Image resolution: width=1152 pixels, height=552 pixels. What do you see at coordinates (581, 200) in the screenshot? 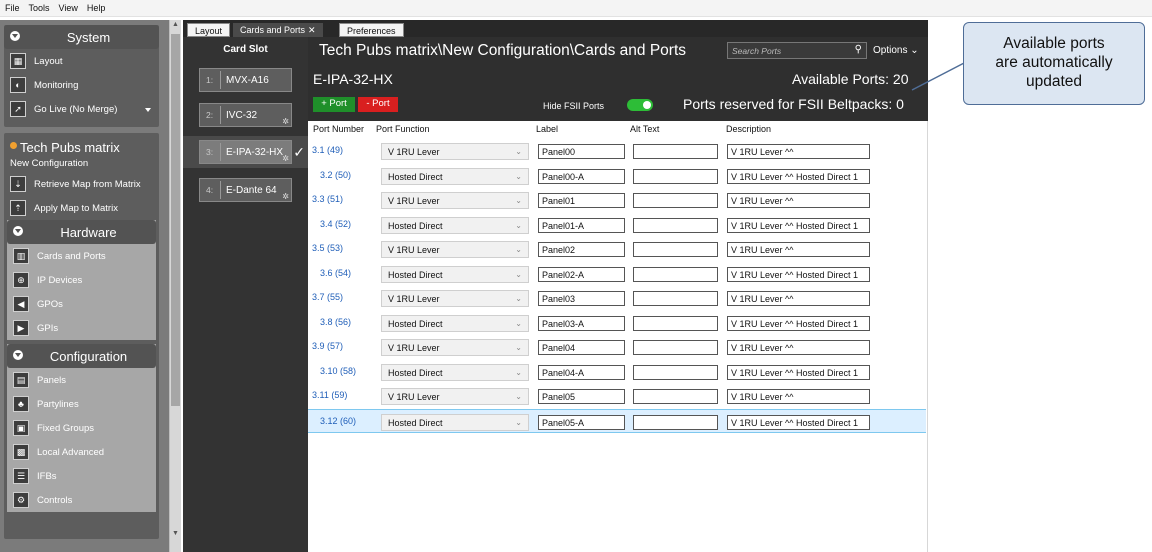
I see `label-input: Panel01` at bounding box center [581, 200].